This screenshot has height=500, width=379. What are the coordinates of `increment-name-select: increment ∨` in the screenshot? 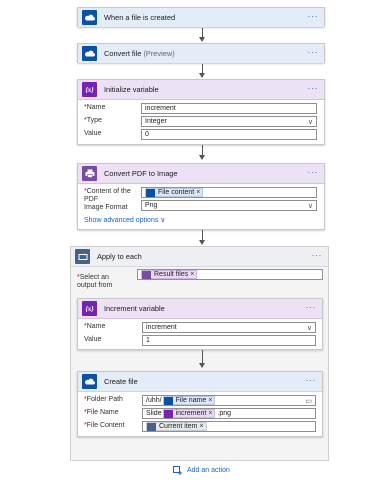 It's located at (229, 327).